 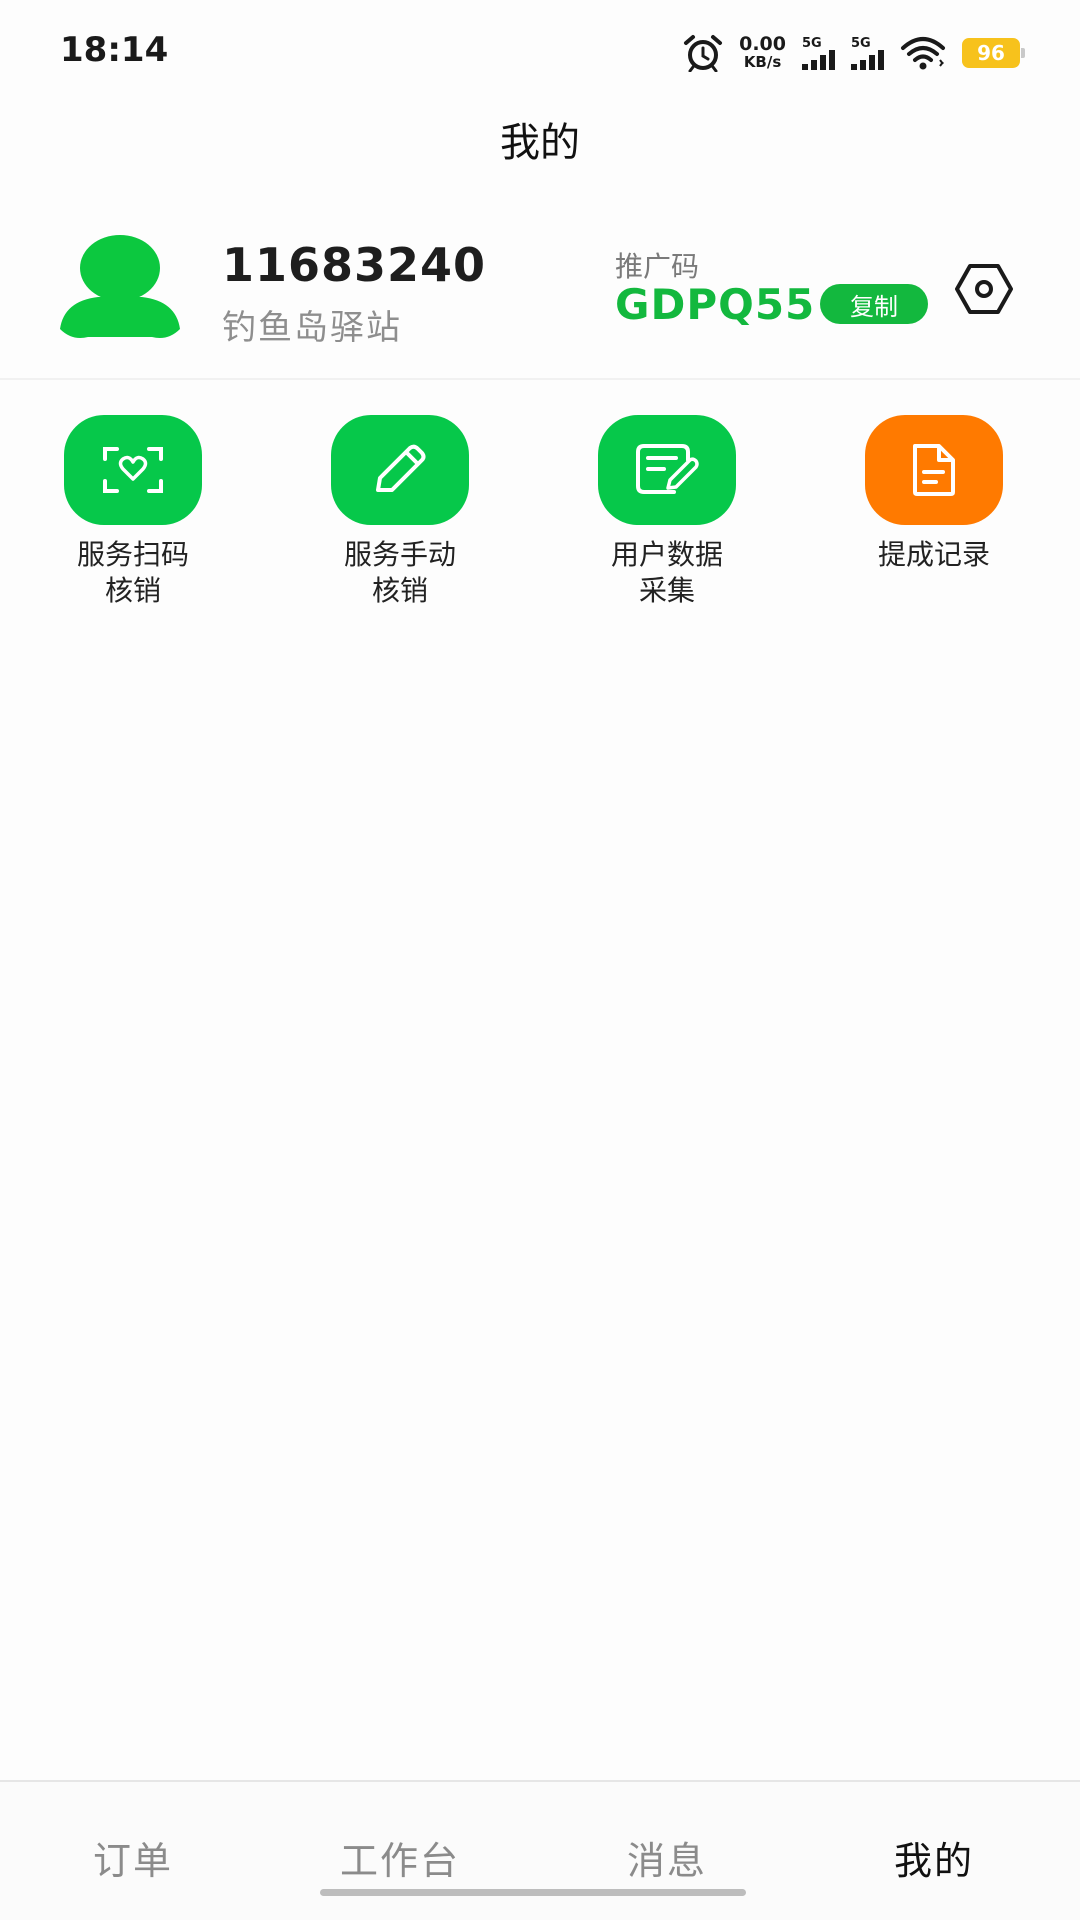 I want to click on action-label-line1: 服务手动, so click(x=399, y=554).